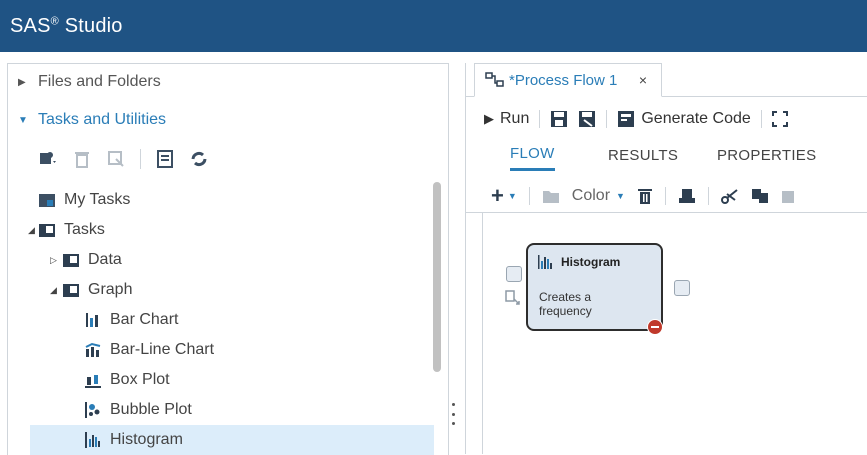  Describe the element at coordinates (93, 349) in the screenshot. I see `bar-line-chart-icon` at that location.